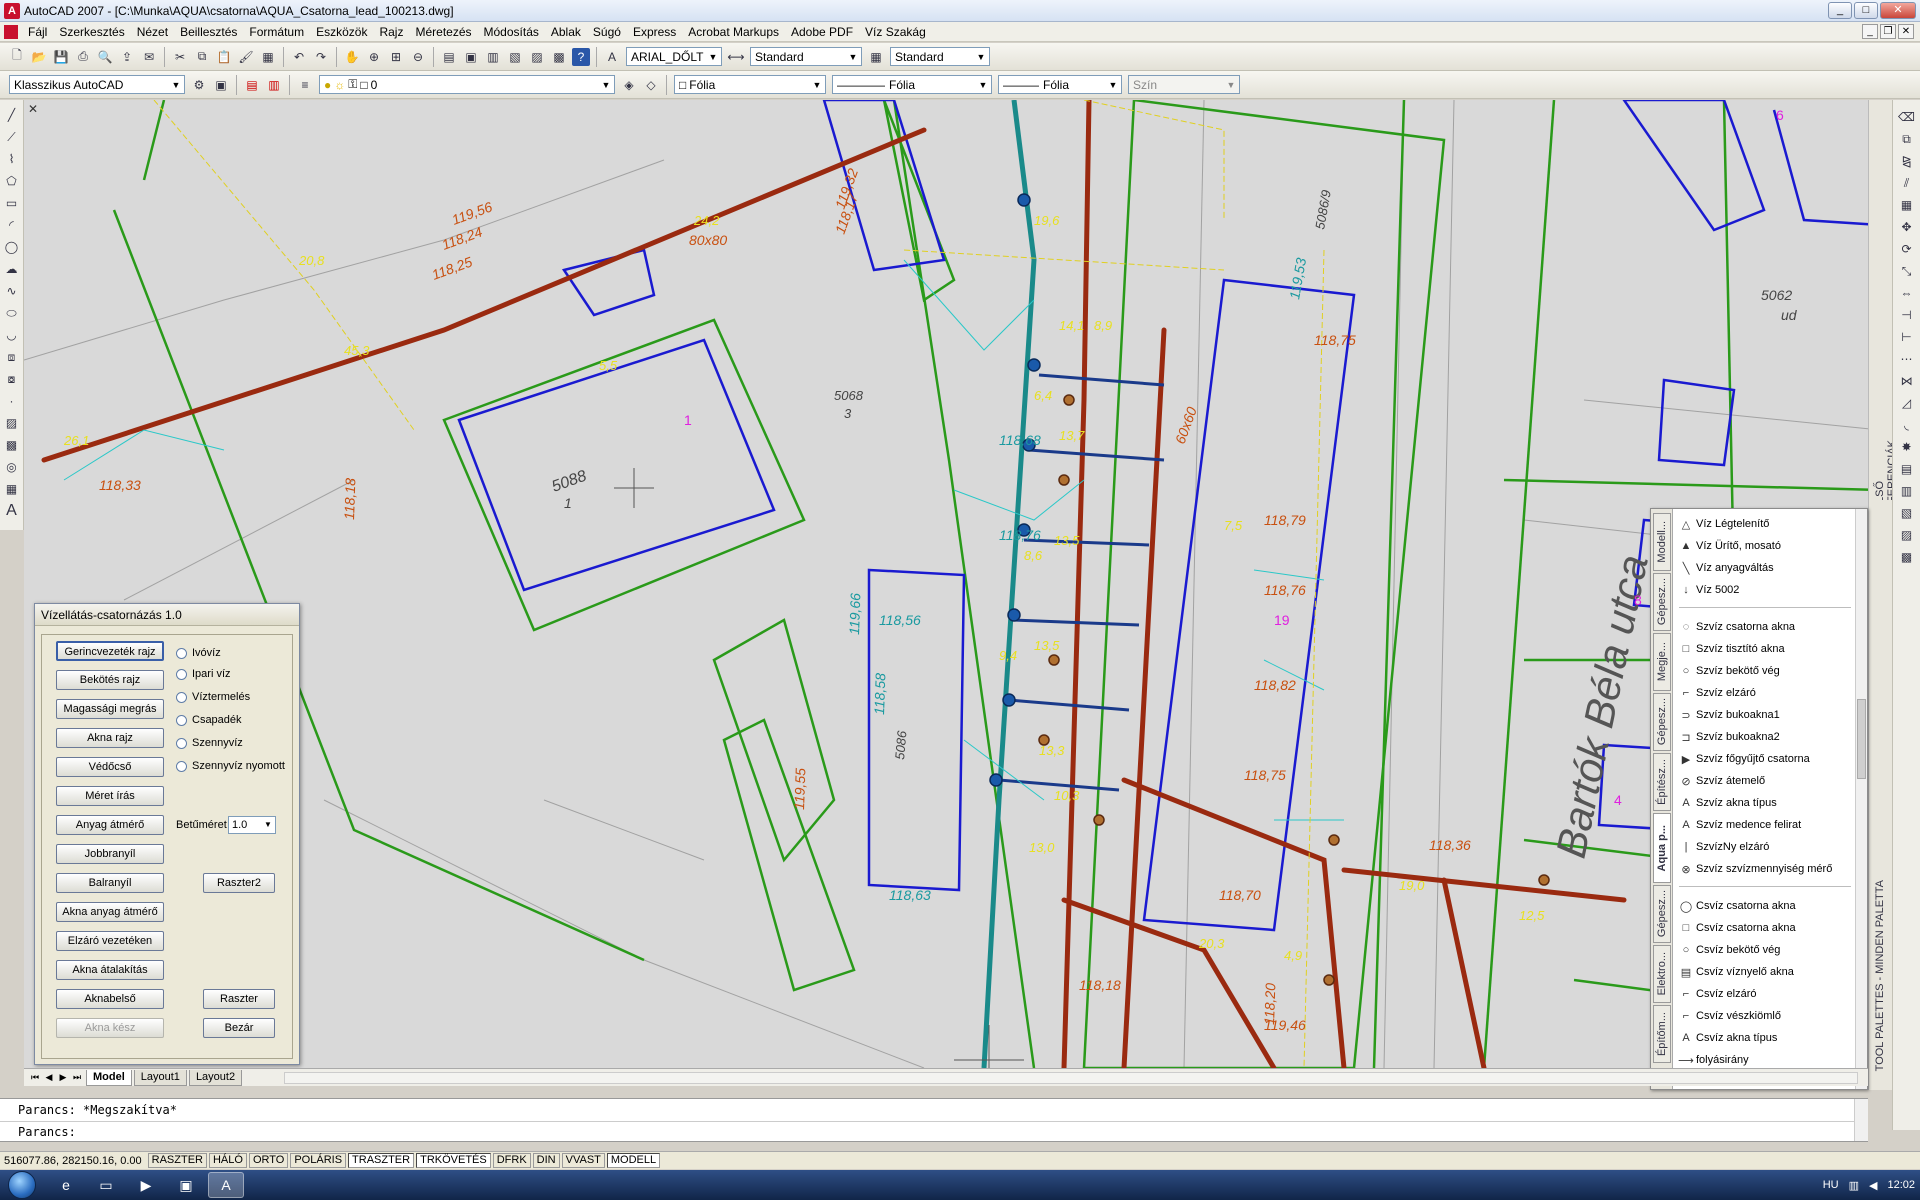  Describe the element at coordinates (934, 1120) in the screenshot. I see `command-line: Parancs: *Megszakítva* Parancs:` at that location.